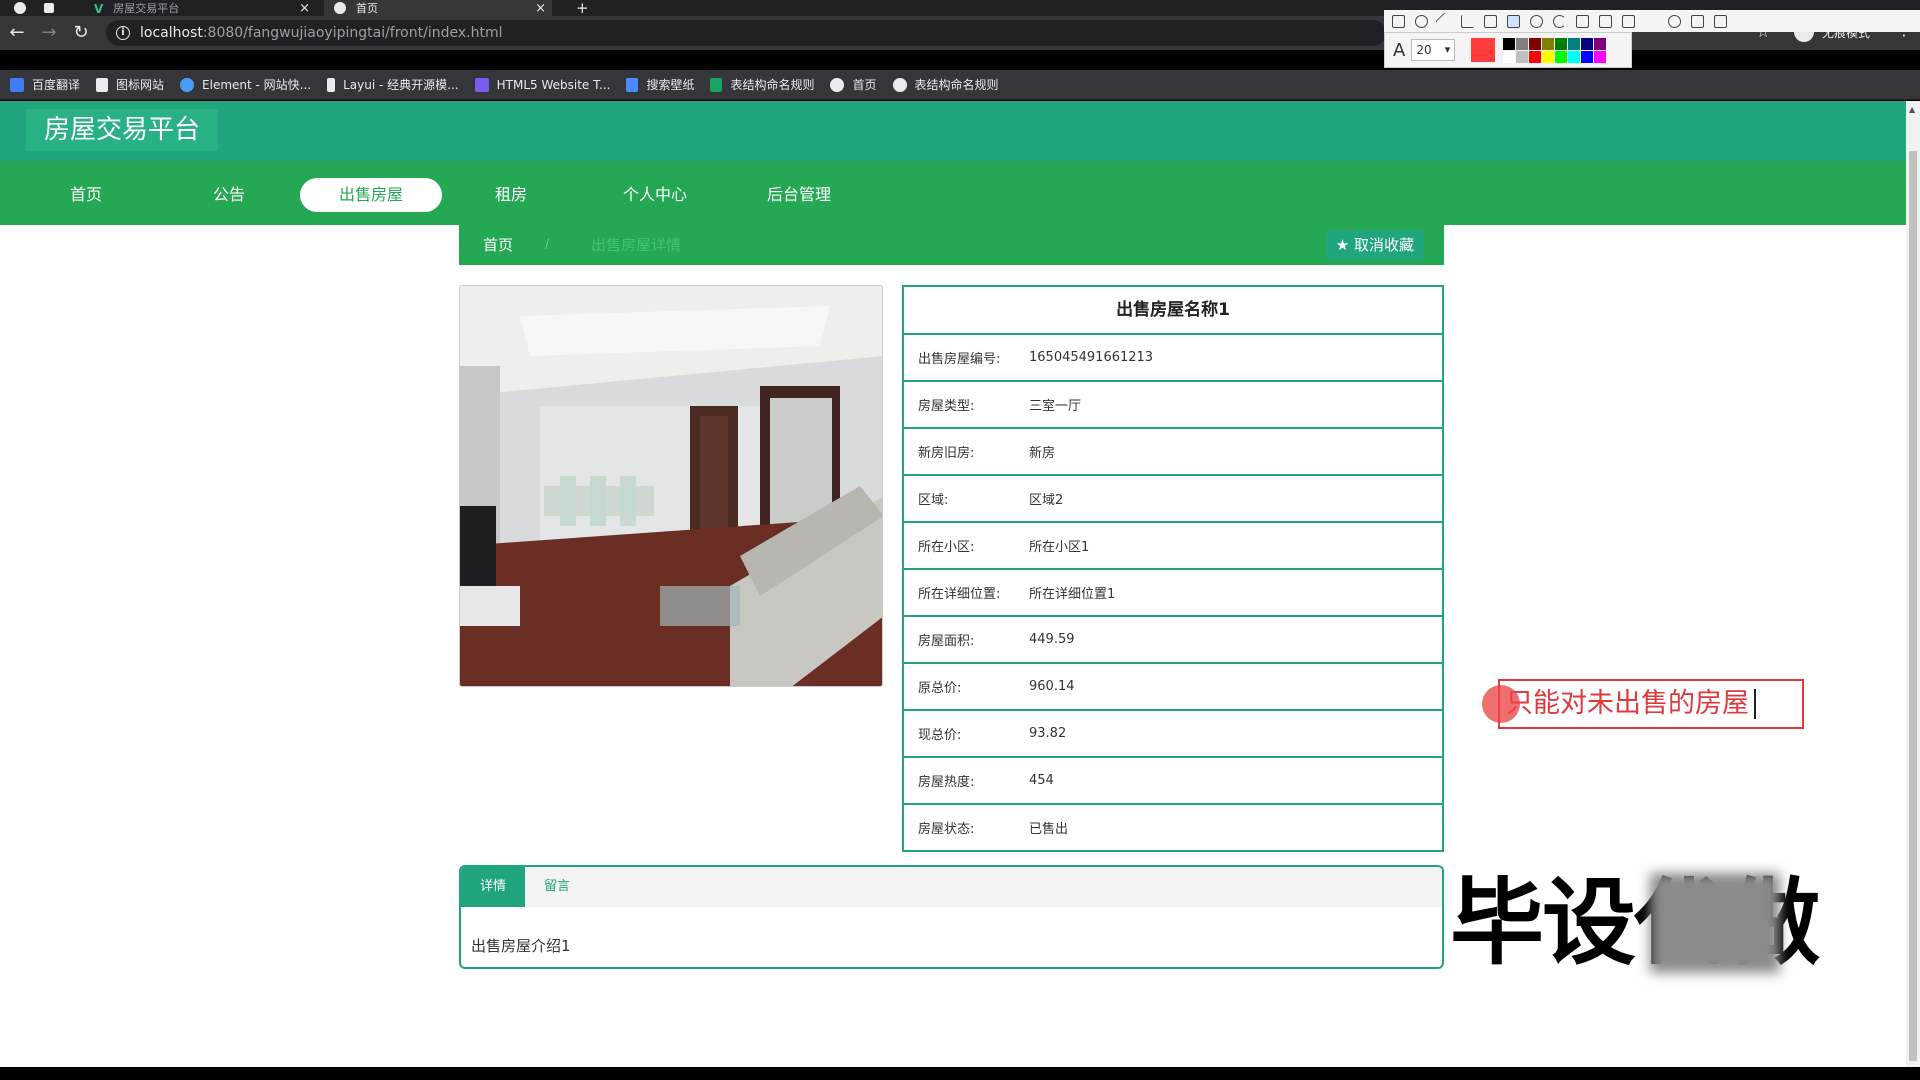 This screenshot has height=1080, width=1920. I want to click on tab-search-icon, so click(54, 8).